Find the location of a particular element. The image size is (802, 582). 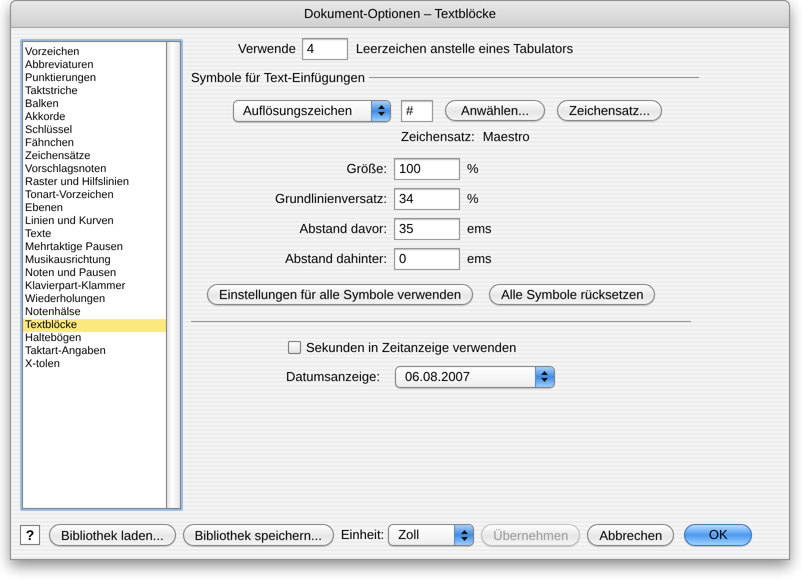

list-item: Musikausrichtung is located at coordinates (94, 260).